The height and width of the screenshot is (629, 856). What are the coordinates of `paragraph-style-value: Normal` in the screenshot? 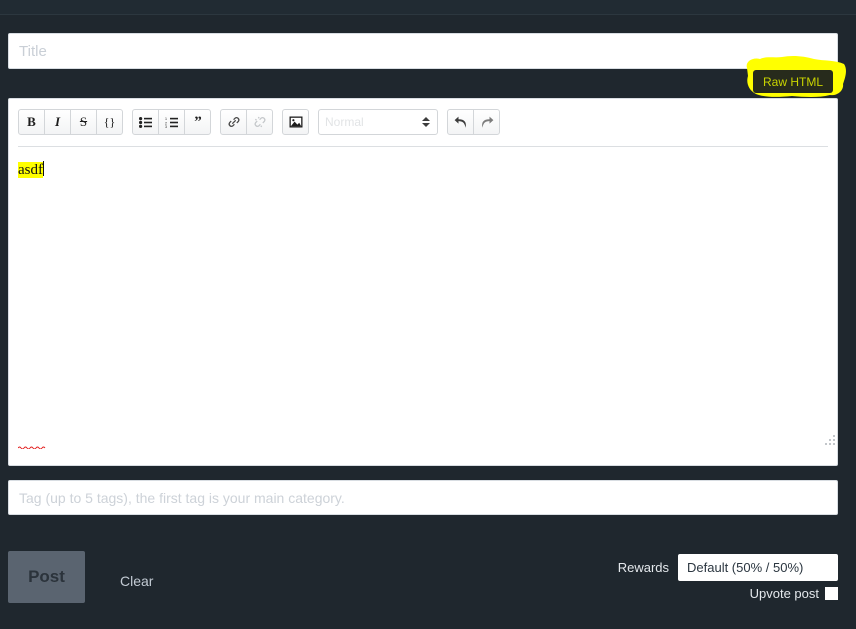 It's located at (344, 122).